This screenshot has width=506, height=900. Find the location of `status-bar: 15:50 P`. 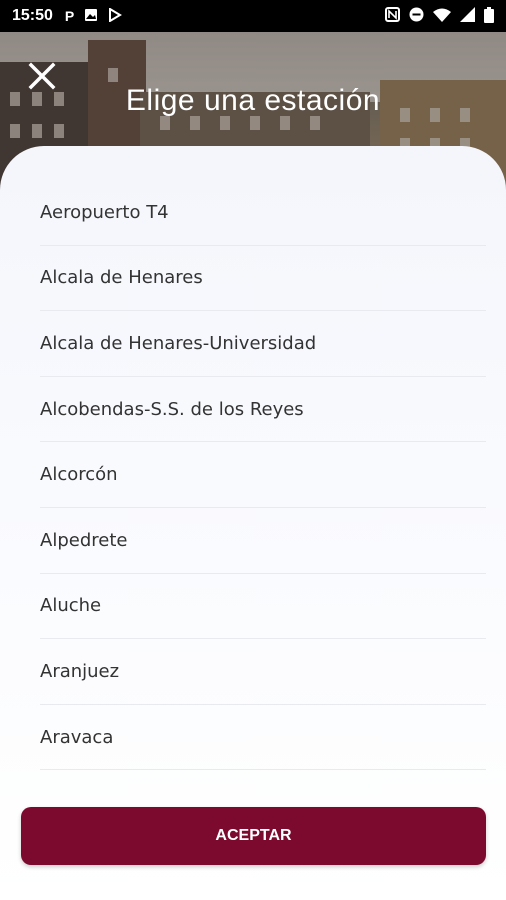

status-bar: 15:50 P is located at coordinates (253, 16).